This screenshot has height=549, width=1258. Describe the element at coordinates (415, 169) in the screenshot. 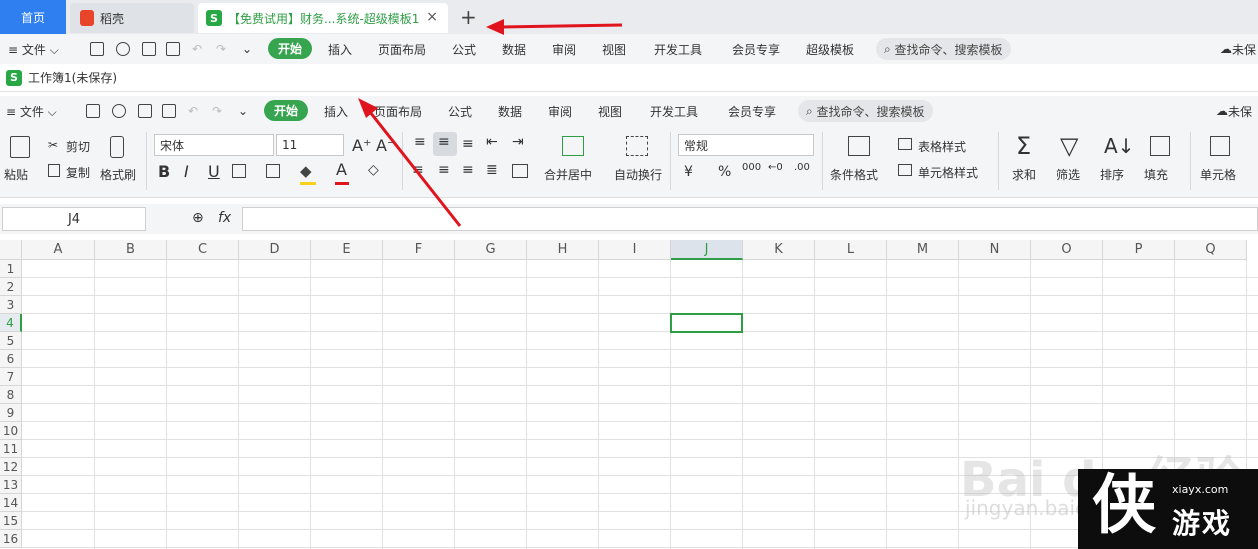

I see `red-arrow-to-insert-tab` at that location.